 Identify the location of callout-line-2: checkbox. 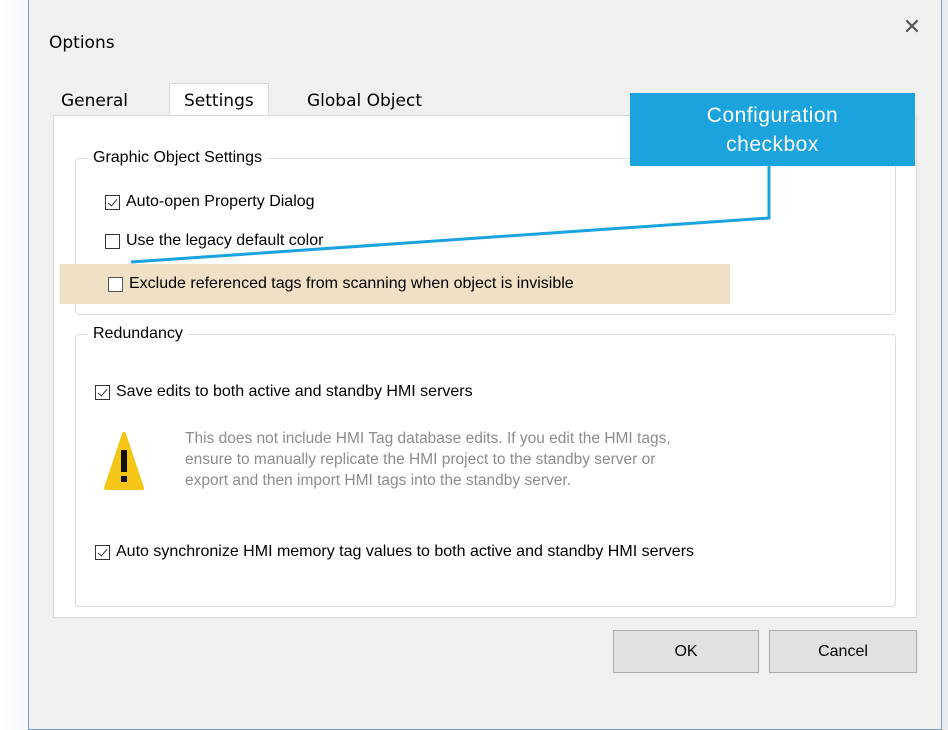
(772, 144).